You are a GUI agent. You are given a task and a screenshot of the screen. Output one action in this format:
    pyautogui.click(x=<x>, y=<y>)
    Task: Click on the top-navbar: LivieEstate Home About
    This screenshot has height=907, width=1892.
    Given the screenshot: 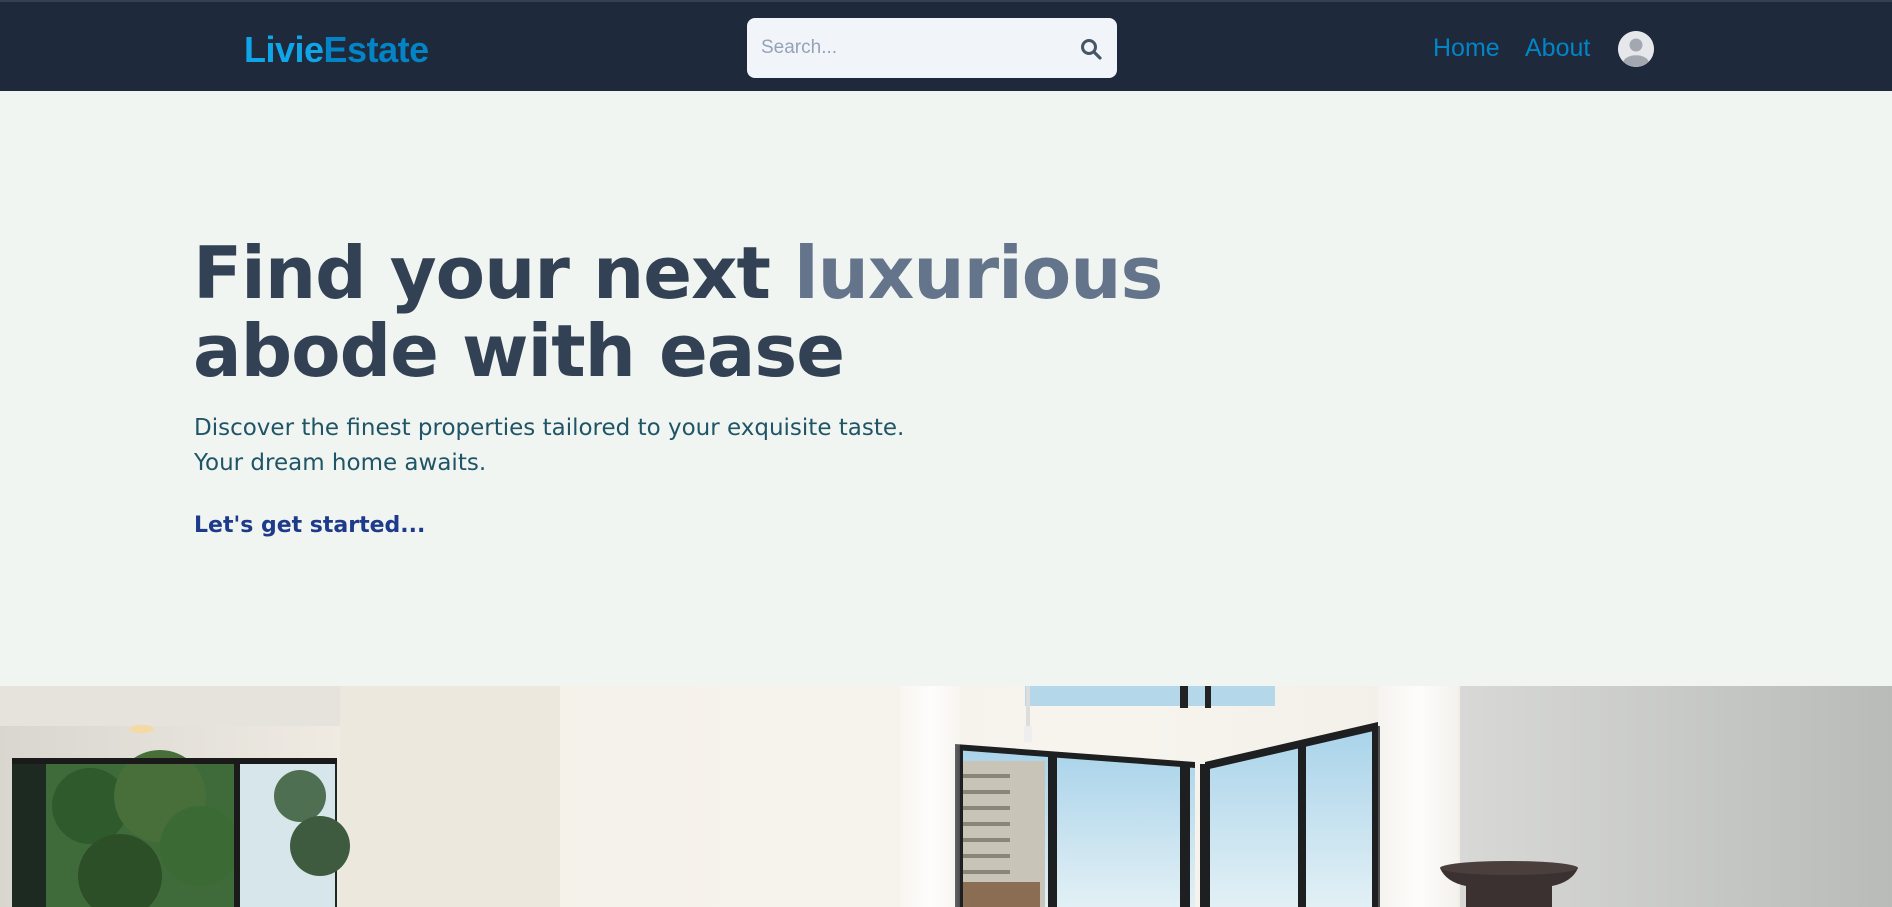 What is the action you would take?
    pyautogui.click(x=946, y=45)
    